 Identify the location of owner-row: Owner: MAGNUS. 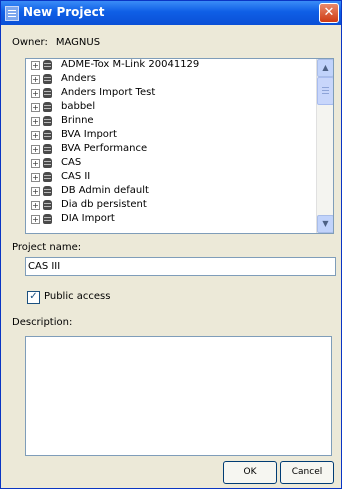
(56, 42).